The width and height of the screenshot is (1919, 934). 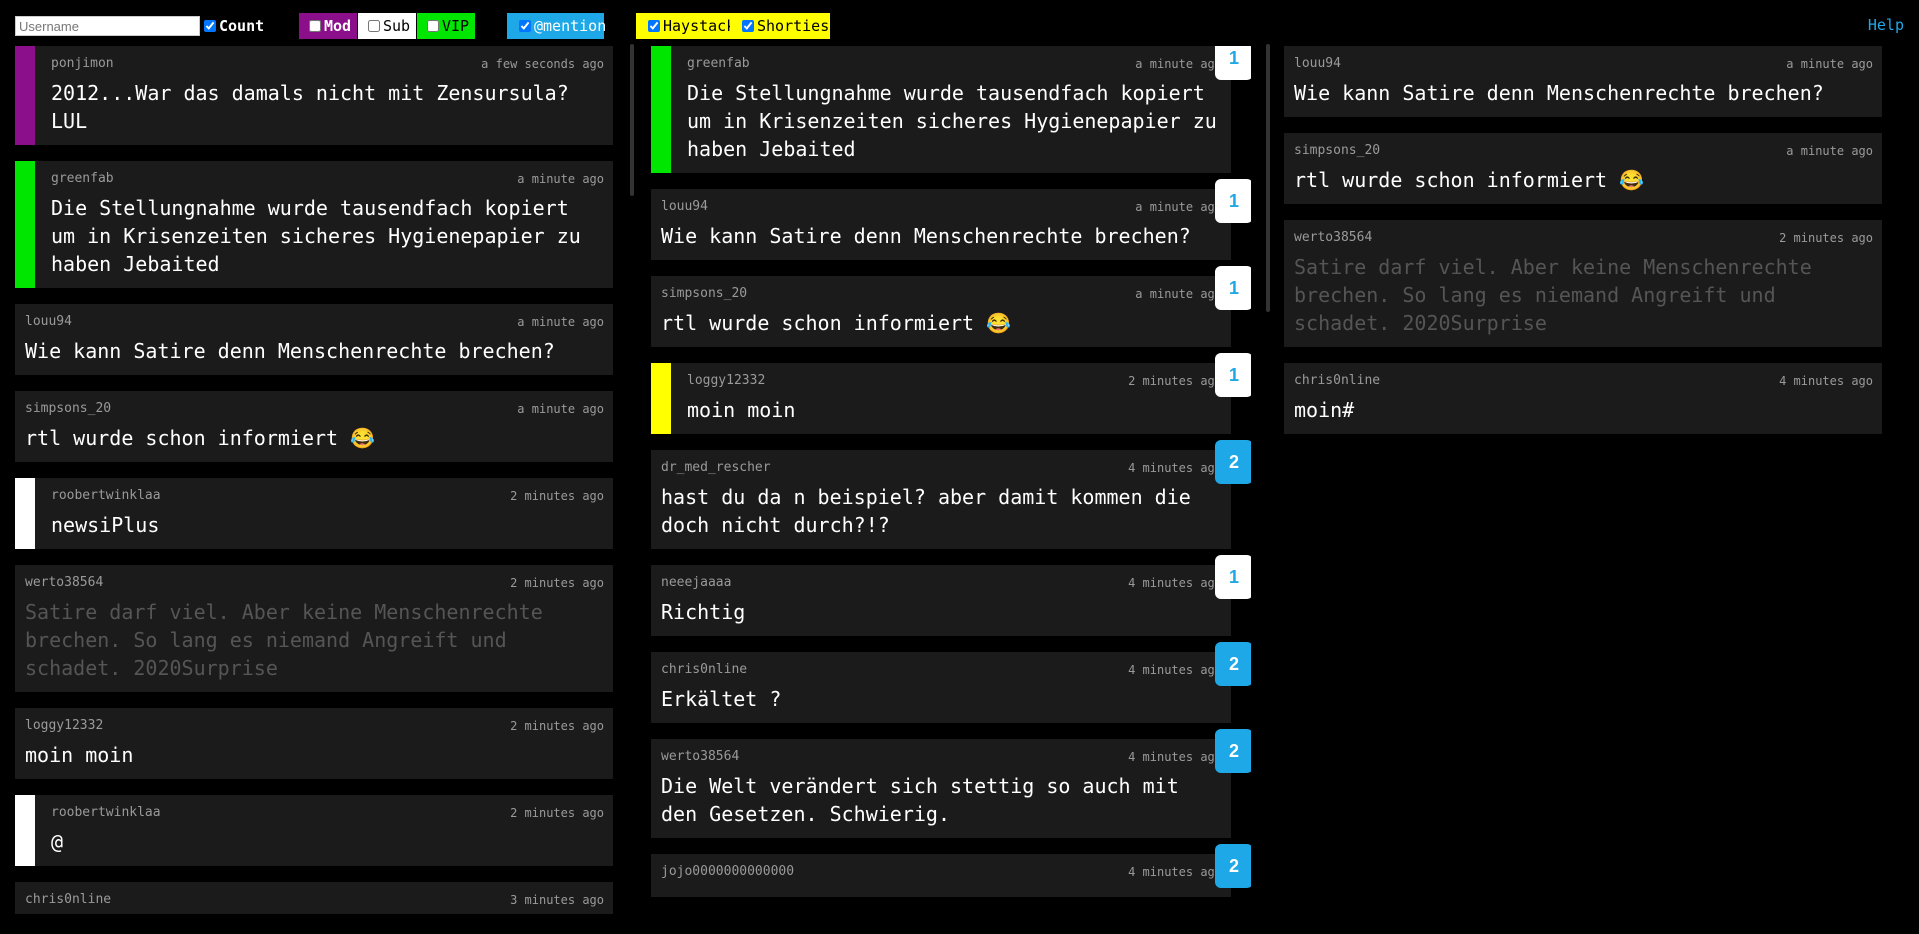 What do you see at coordinates (79, 755) in the screenshot?
I see `message-text: moin moin` at bounding box center [79, 755].